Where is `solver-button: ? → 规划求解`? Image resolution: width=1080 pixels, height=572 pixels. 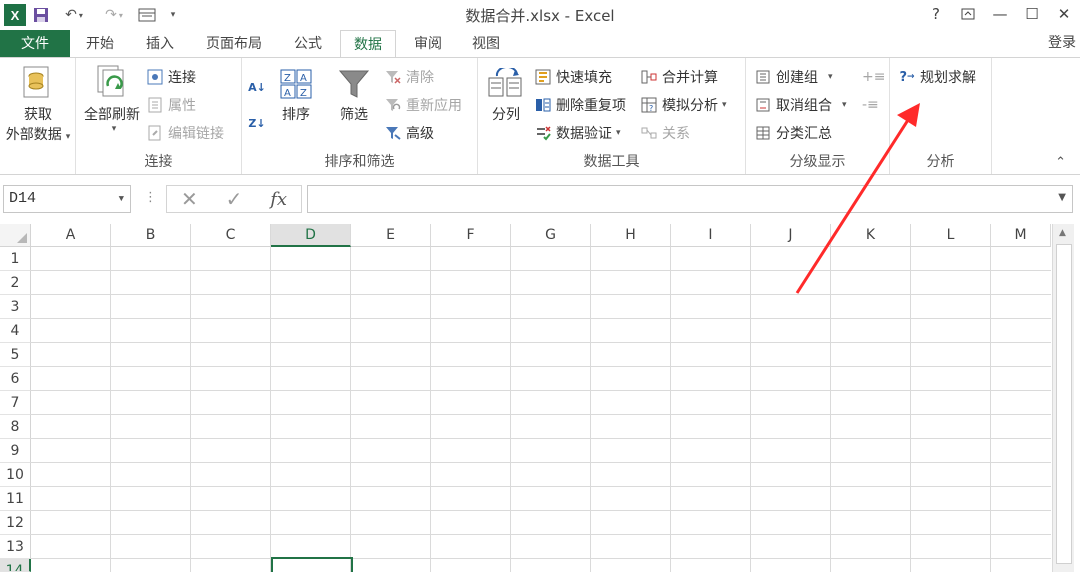 solver-button: ? → 规划求解 is located at coordinates (937, 77).